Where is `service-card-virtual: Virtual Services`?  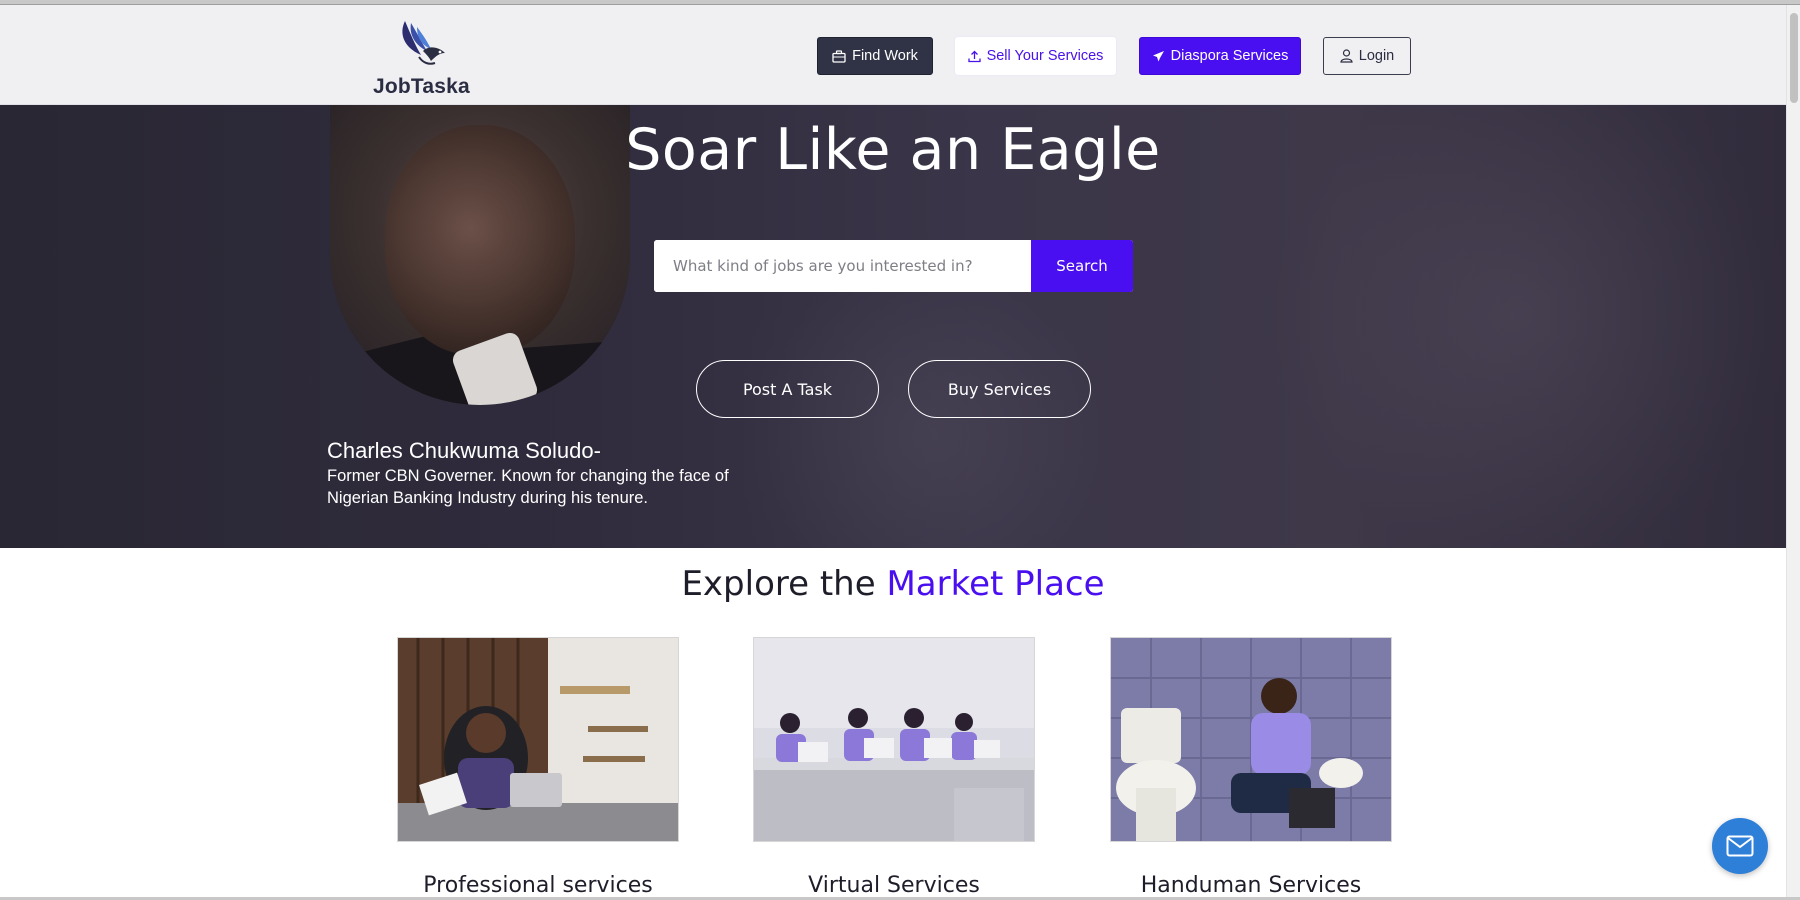
service-card-virtual: Virtual Services is located at coordinates (894, 767).